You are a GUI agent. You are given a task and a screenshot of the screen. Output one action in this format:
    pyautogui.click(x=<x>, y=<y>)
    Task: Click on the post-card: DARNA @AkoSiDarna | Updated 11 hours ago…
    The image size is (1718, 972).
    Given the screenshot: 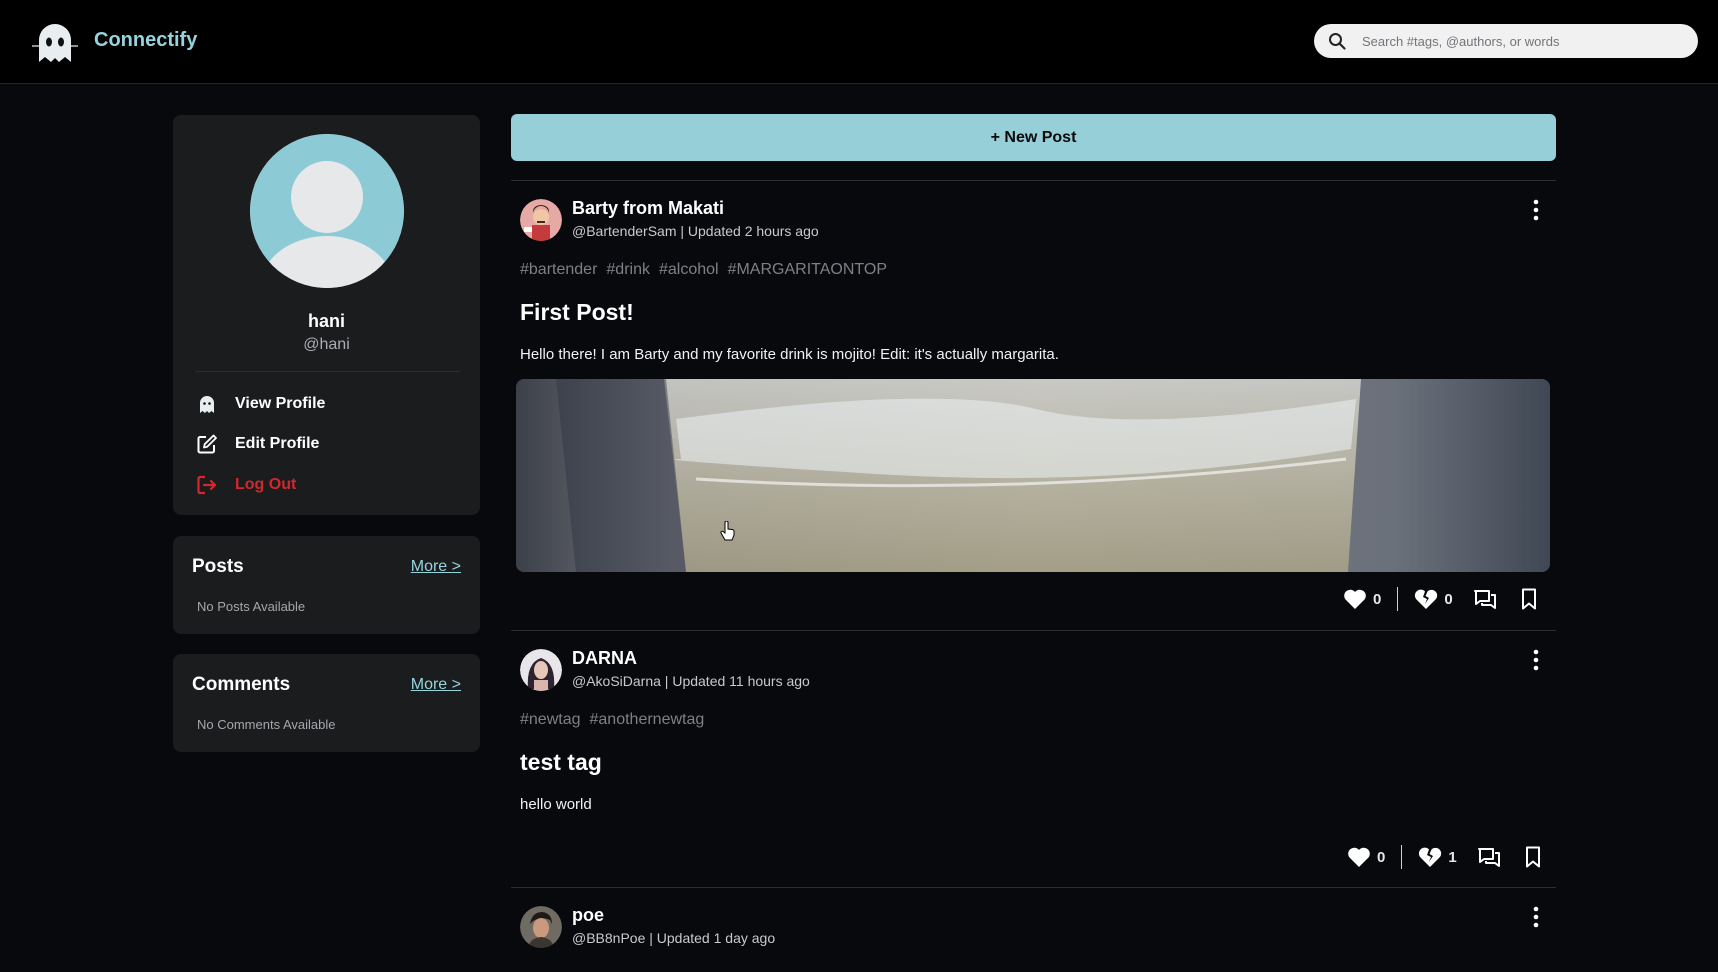 What is the action you would take?
    pyautogui.click(x=1033, y=759)
    